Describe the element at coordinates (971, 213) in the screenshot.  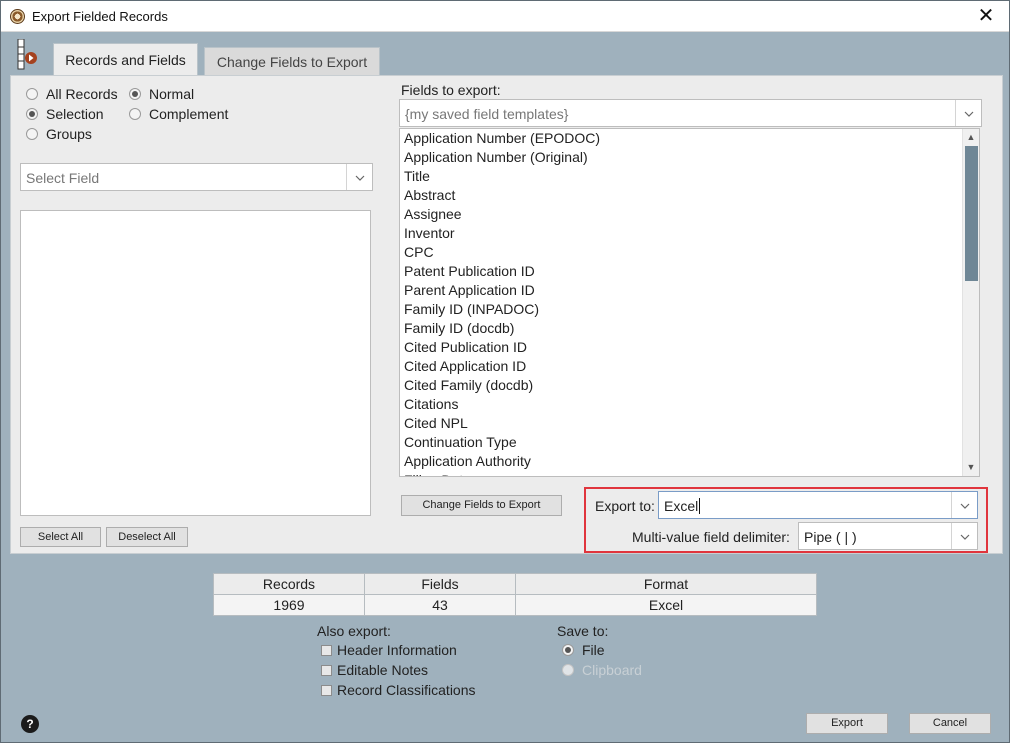
I see `scrollbar-thumb` at that location.